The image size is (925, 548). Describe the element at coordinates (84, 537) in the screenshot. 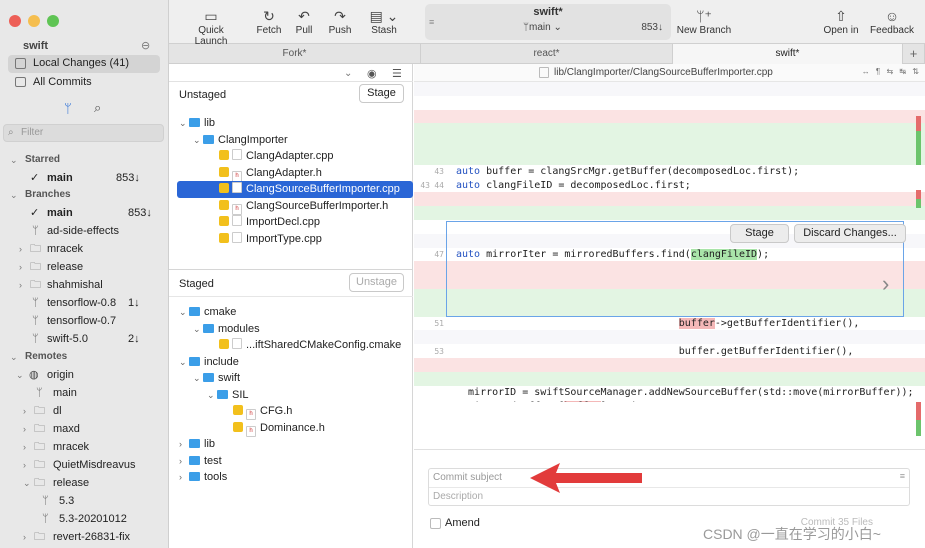

I see `remote-branch-item: › 🗀 revert-26831-fix` at that location.